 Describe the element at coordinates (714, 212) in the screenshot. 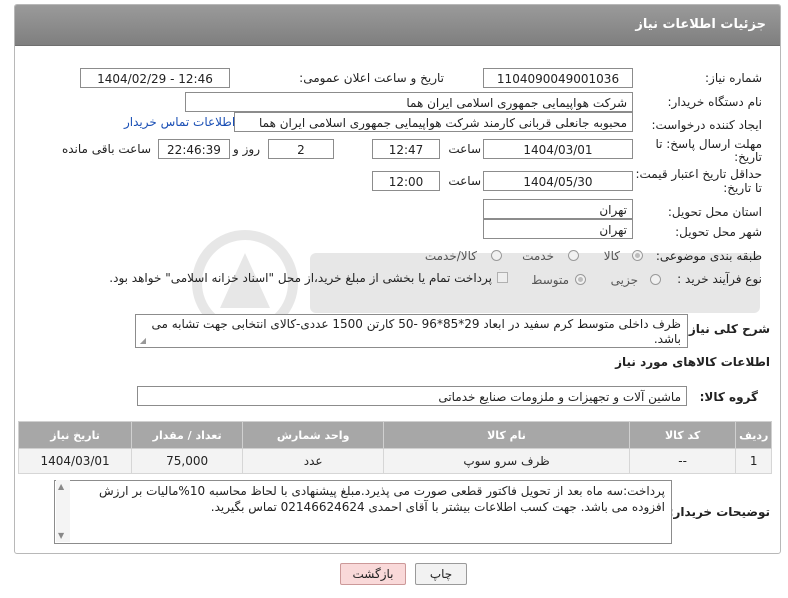

I see `province-label: استان محل تحویل:` at that location.